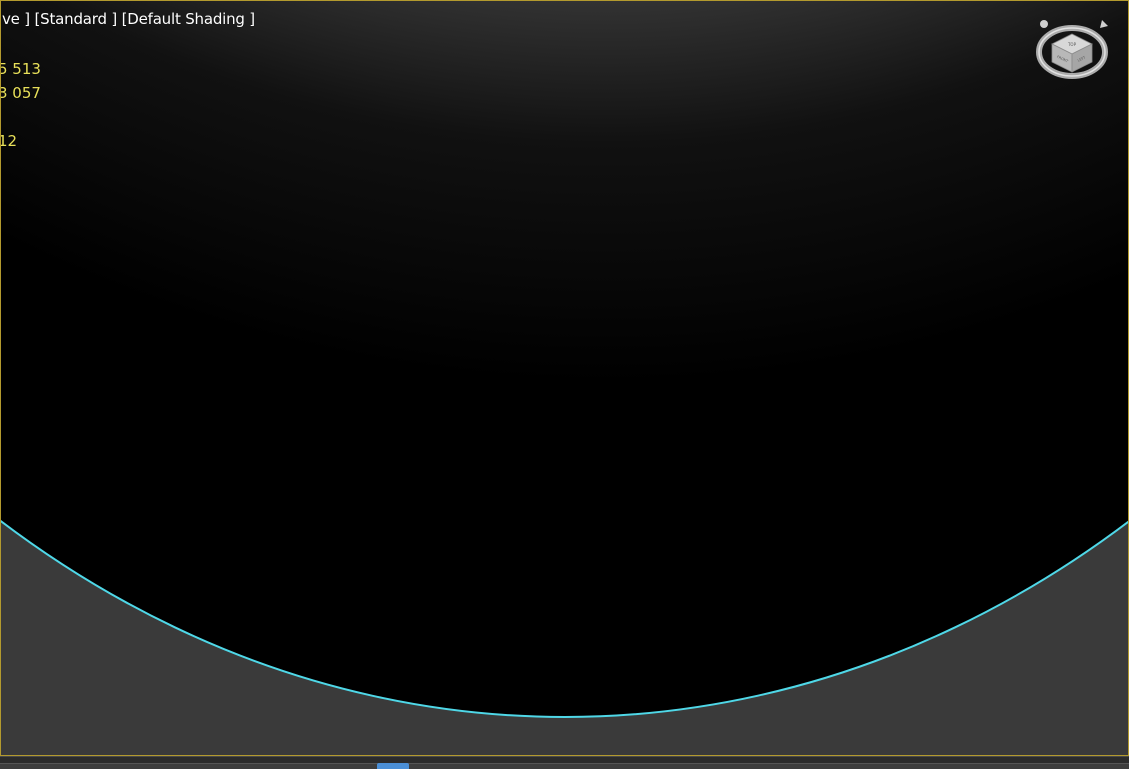 The height and width of the screenshot is (769, 1129). What do you see at coordinates (564, 762) in the screenshot?
I see `time-slider-bar` at bounding box center [564, 762].